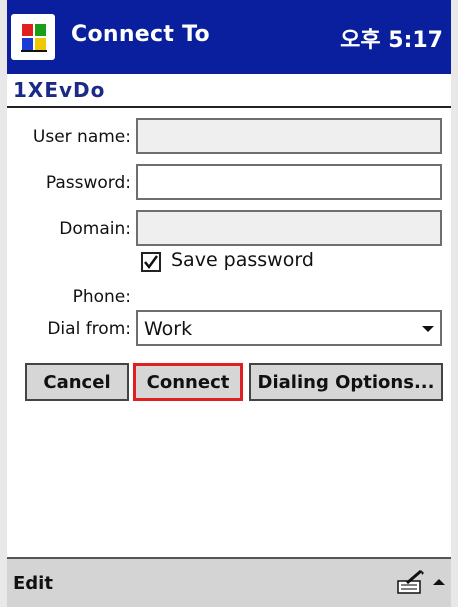 The height and width of the screenshot is (607, 458). I want to click on phone-label: Phone:, so click(101, 297).